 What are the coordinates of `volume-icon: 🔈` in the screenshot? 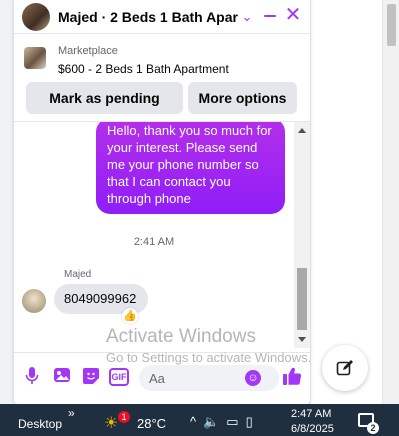 It's located at (214, 421).